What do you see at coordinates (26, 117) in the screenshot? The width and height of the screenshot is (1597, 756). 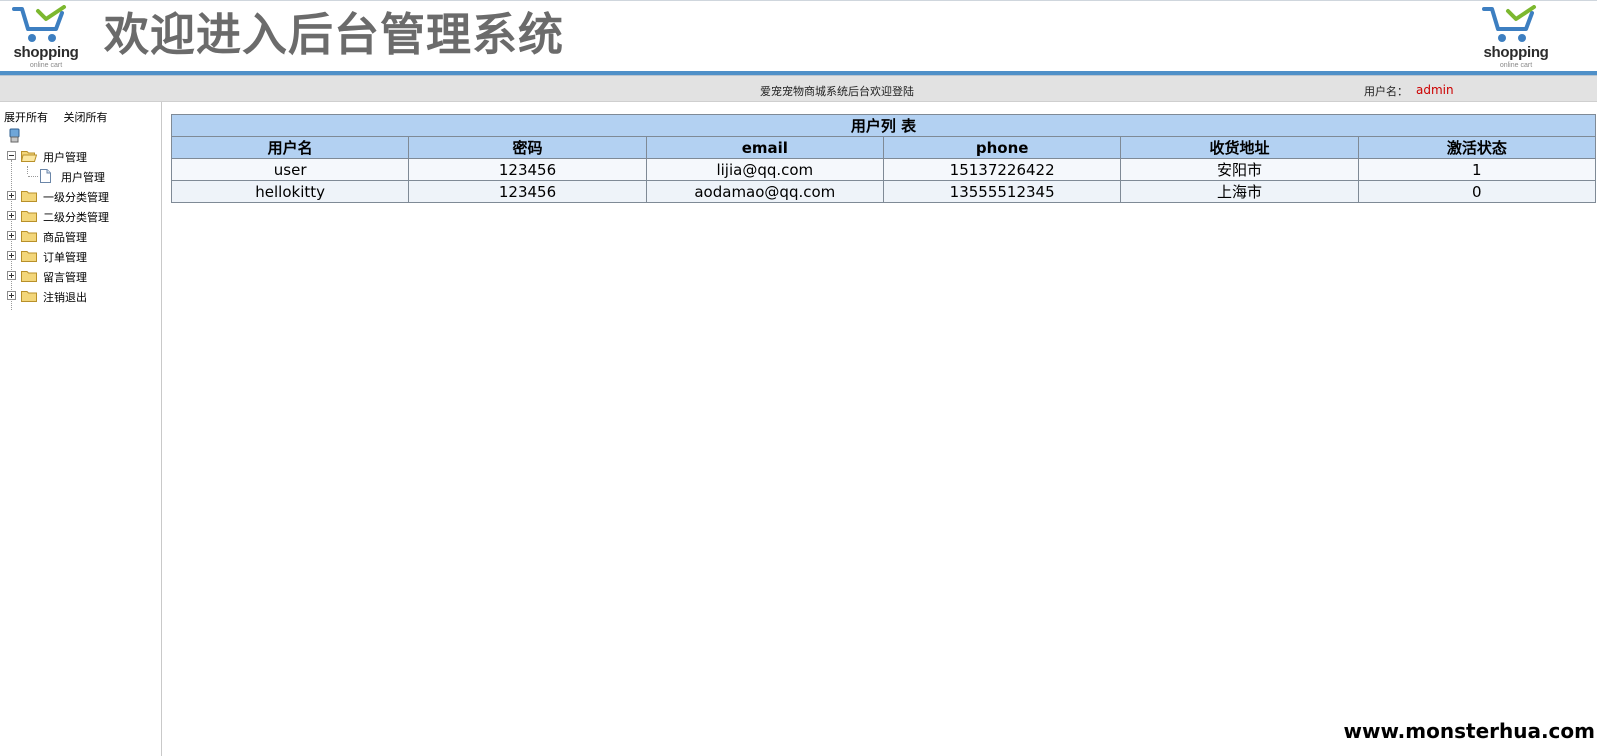 I see `expand-all-link: 展开所有` at bounding box center [26, 117].